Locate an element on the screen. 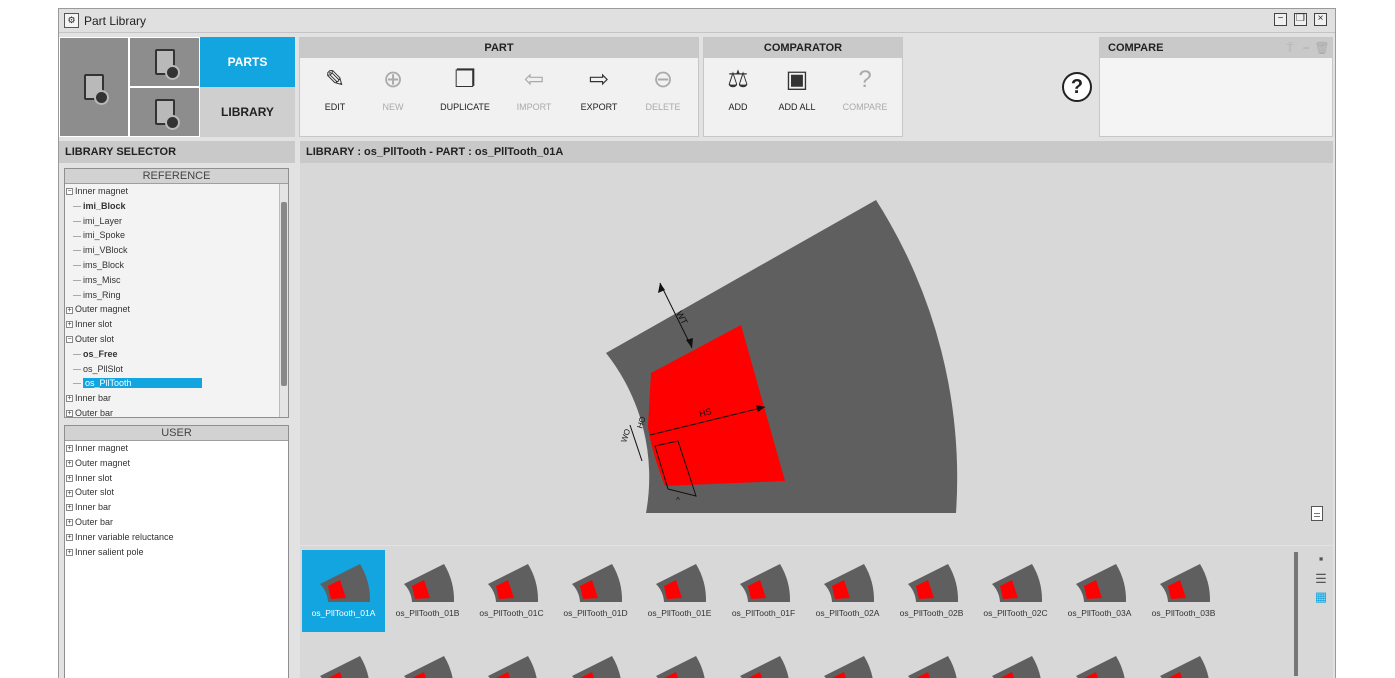 The width and height of the screenshot is (1395, 678). import-label: IMPORT is located at coordinates (534, 107).